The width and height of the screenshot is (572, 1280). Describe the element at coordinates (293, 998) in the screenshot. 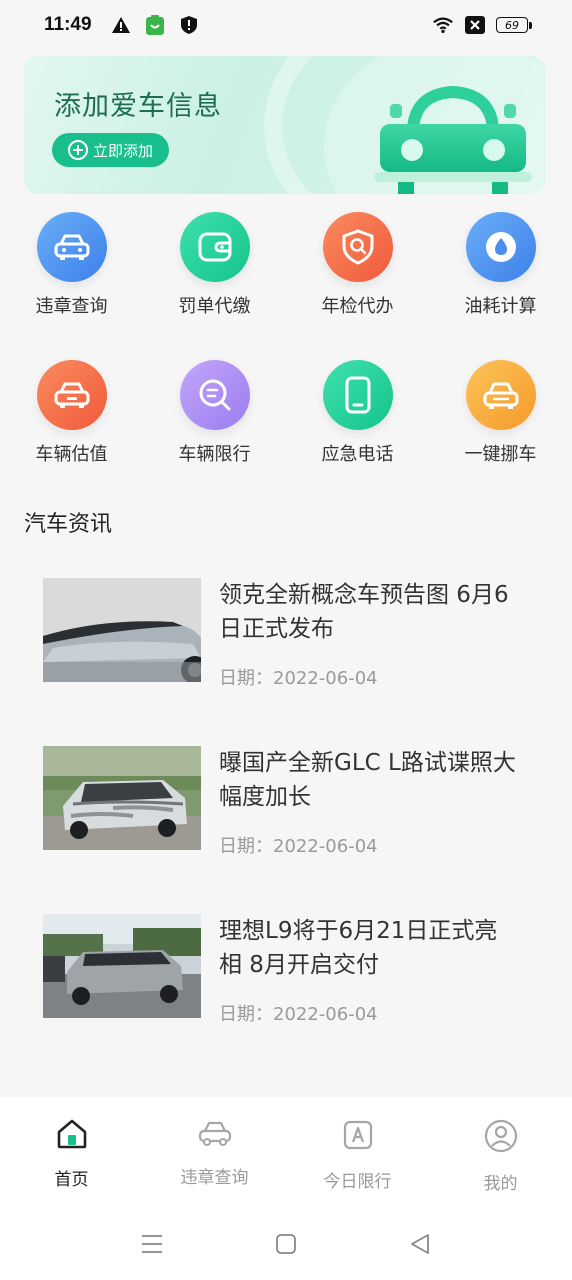

I see `news-item: 理想L9将于6月21日正式亮相 8月开启交付 日期：2022-06-04` at that location.